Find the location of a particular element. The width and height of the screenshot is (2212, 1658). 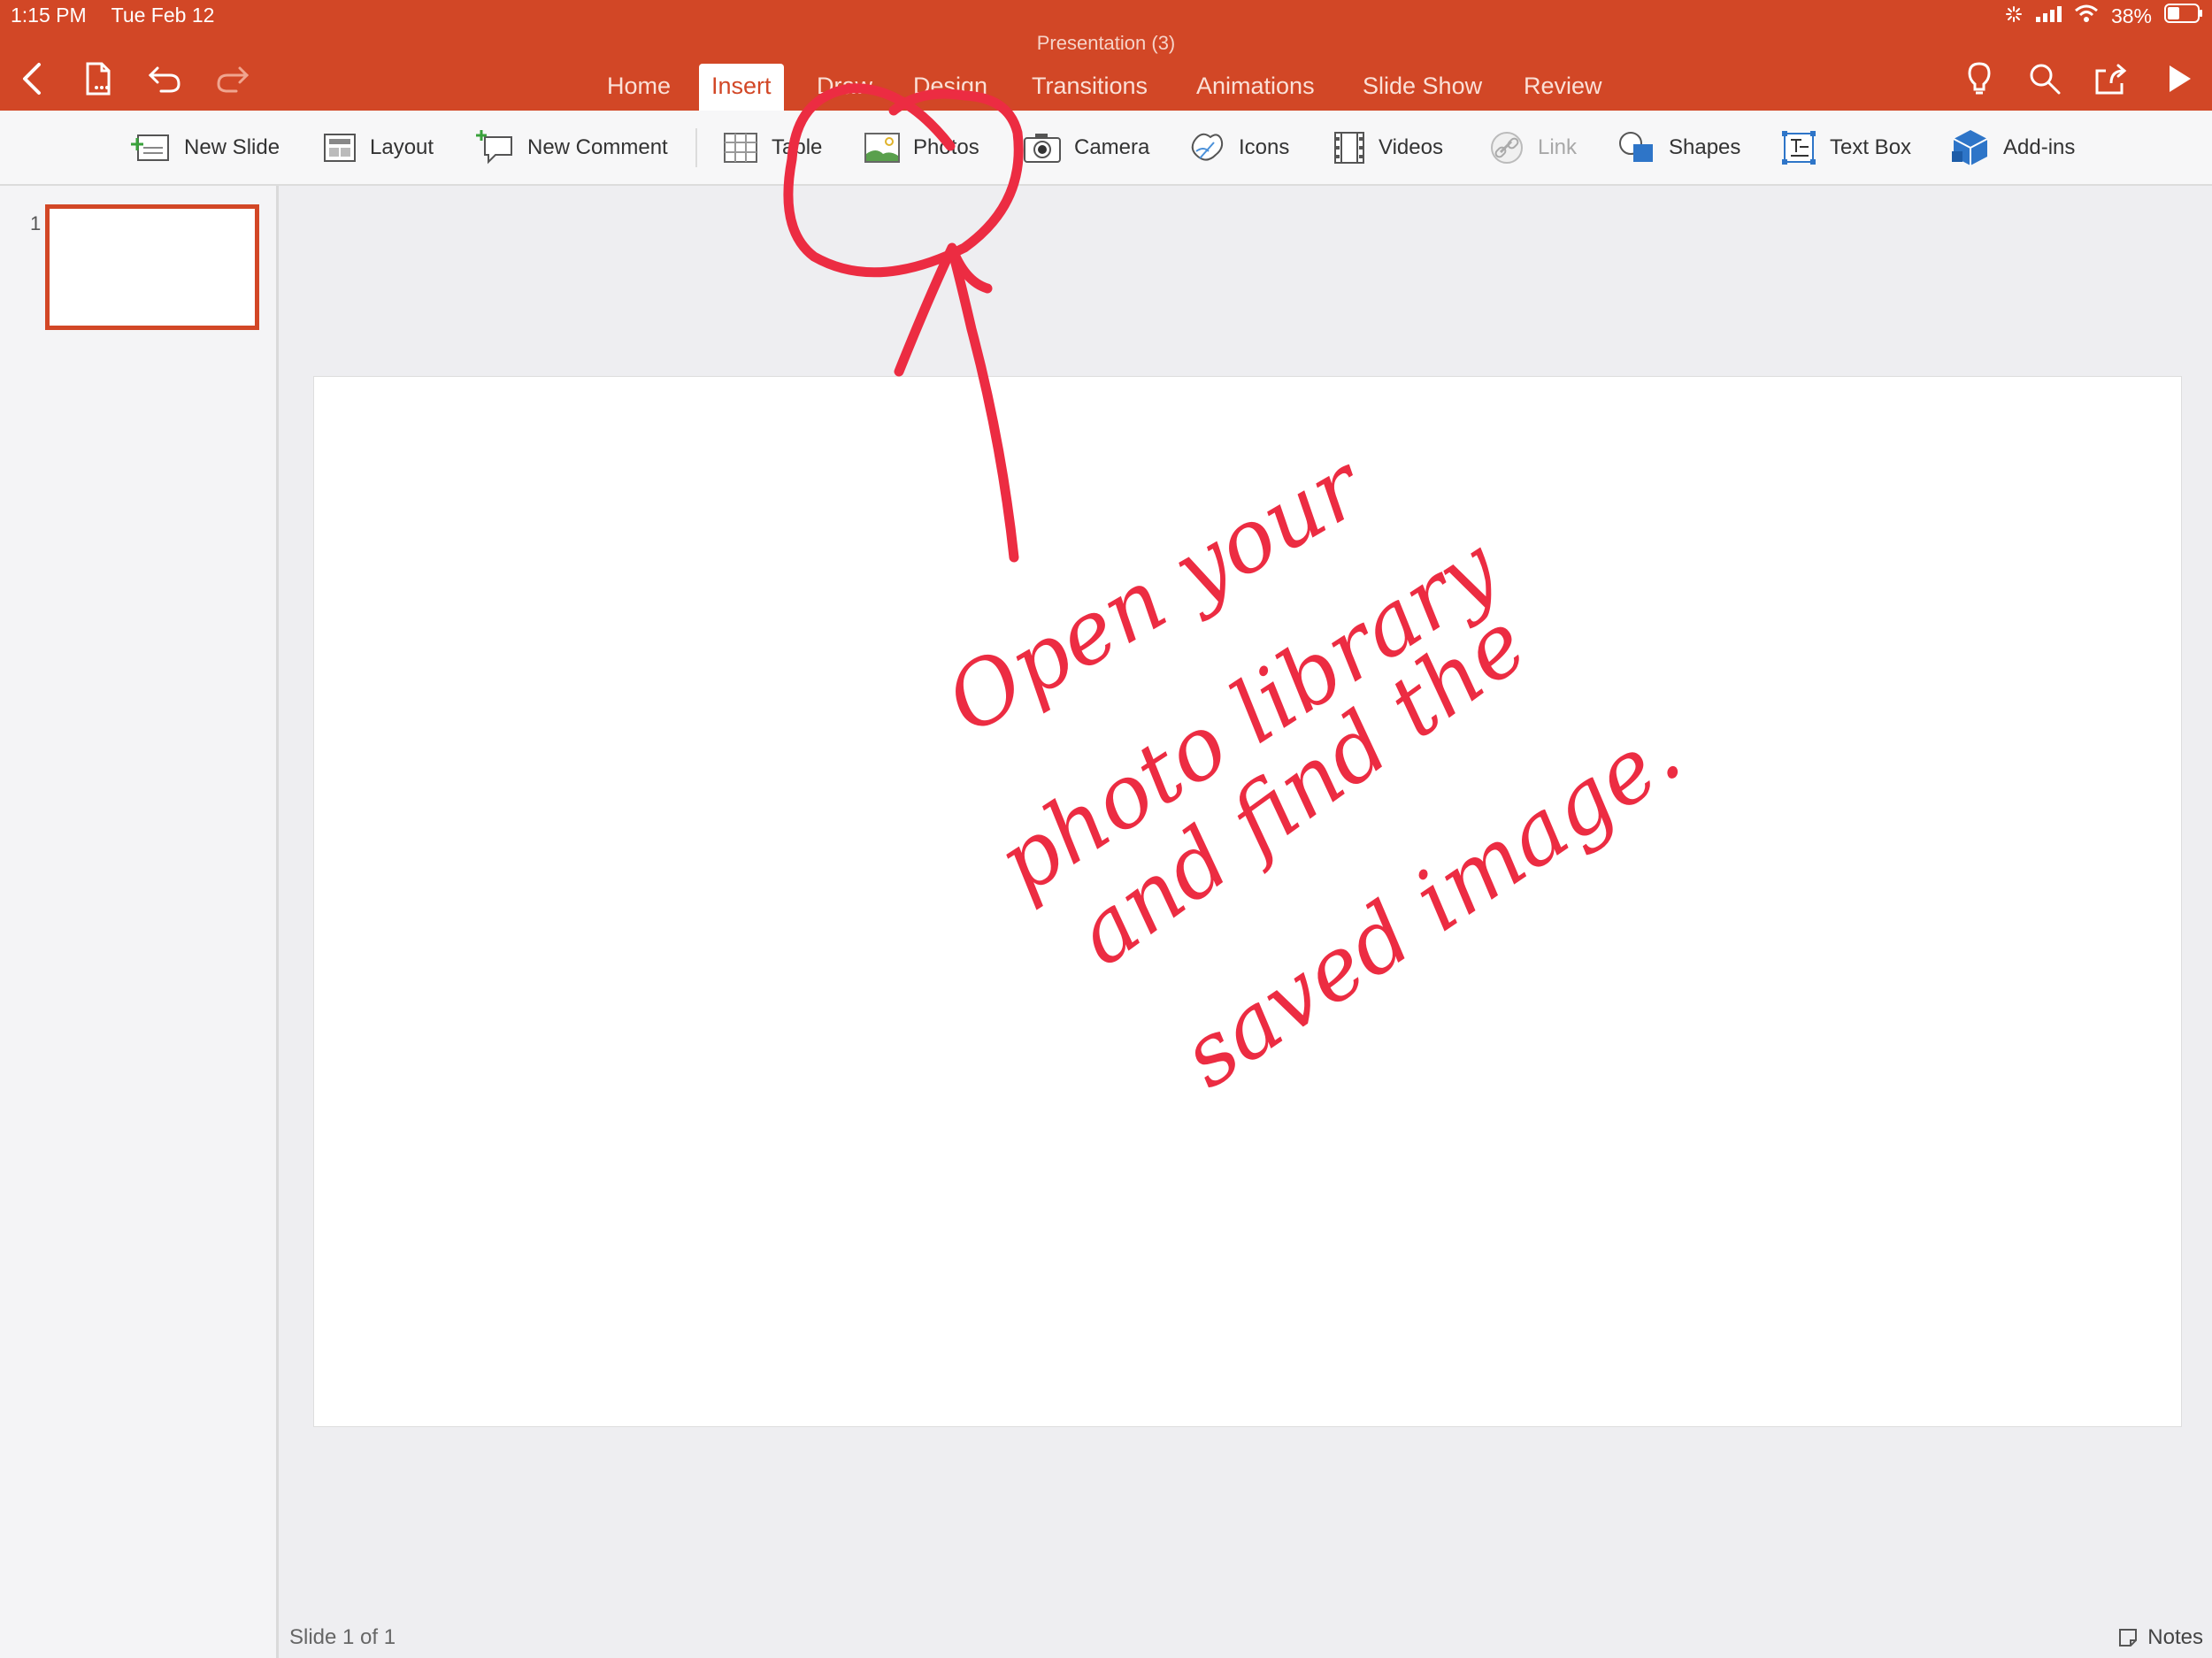

status-date: Tue Feb 12 is located at coordinates (163, 15).